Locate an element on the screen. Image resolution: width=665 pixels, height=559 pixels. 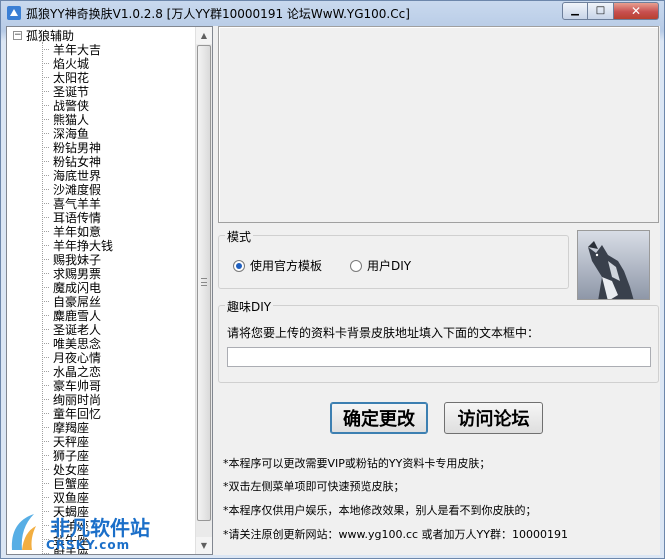
watermark-logo-icon is located at coordinates (23, 532).